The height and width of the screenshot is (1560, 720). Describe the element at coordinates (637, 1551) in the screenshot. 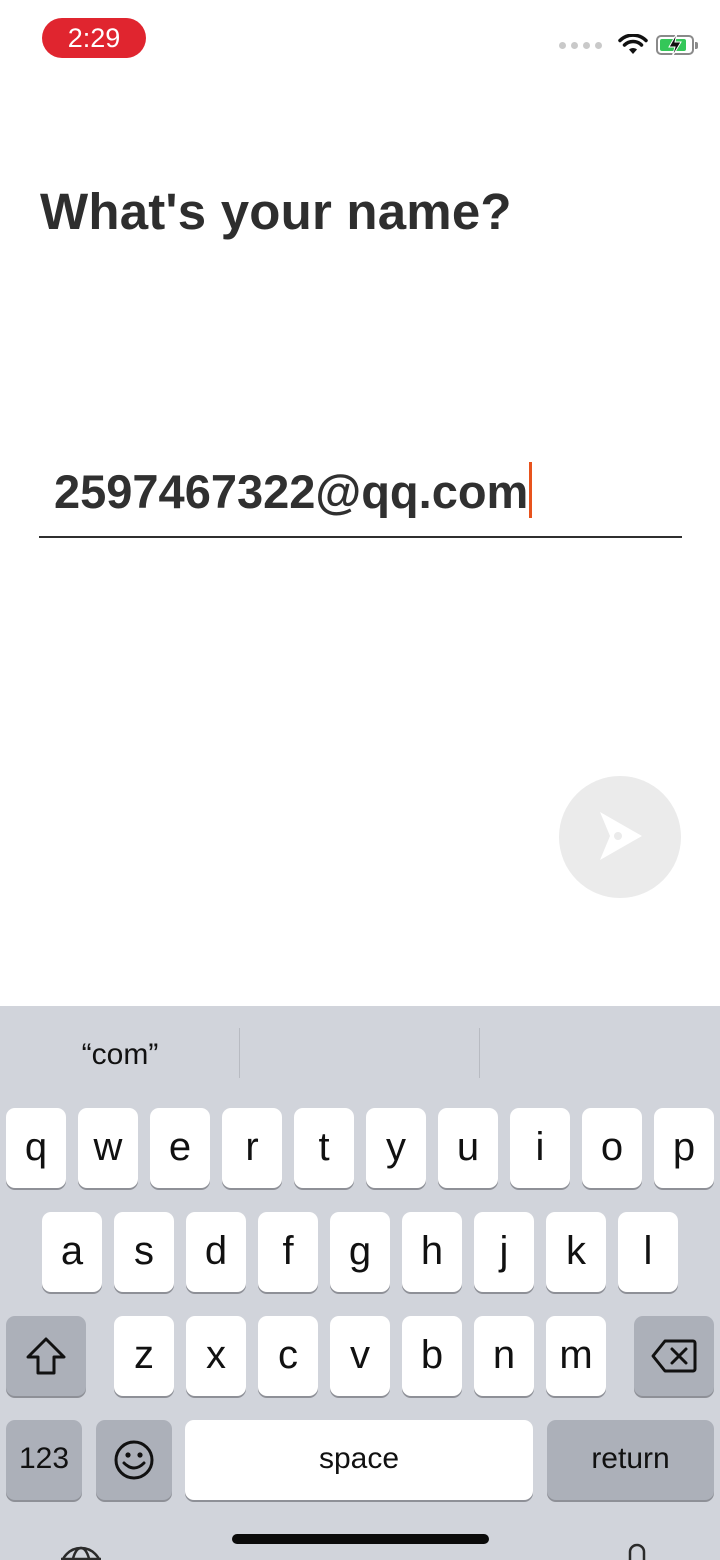

I see `microphone-icon` at that location.